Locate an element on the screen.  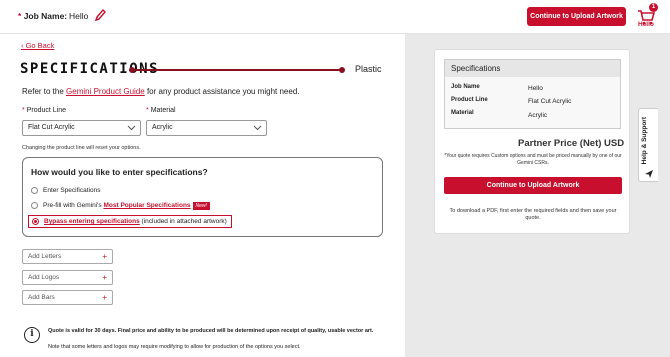
most-popular-link: Most Popular Specifications is located at coordinates (146, 205).